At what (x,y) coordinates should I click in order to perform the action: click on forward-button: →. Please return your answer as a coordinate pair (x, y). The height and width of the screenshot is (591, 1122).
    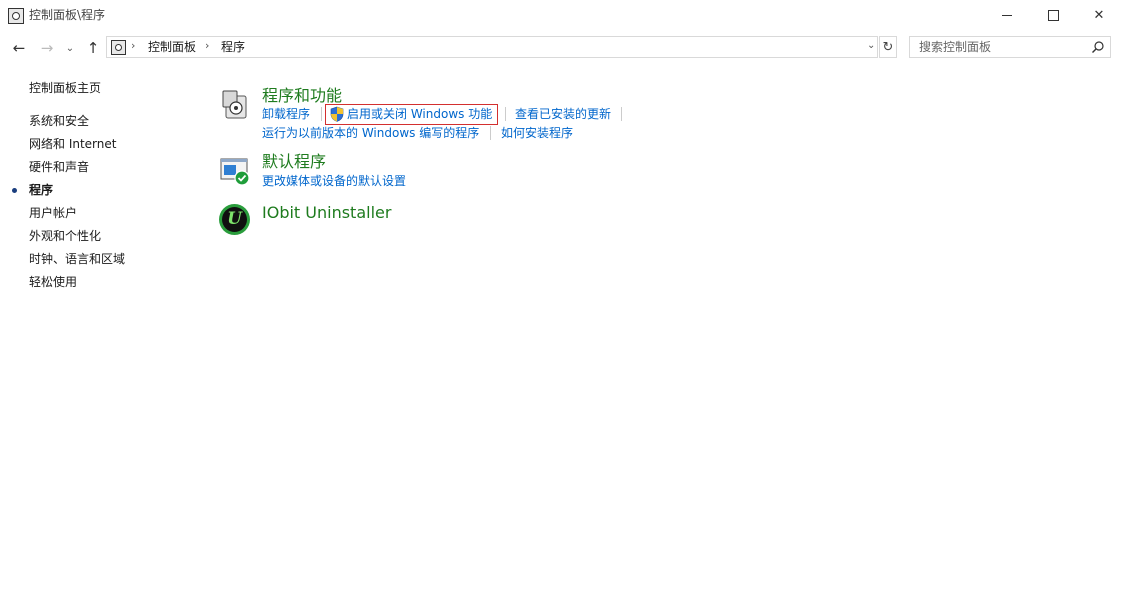
    Looking at the image, I should click on (47, 48).